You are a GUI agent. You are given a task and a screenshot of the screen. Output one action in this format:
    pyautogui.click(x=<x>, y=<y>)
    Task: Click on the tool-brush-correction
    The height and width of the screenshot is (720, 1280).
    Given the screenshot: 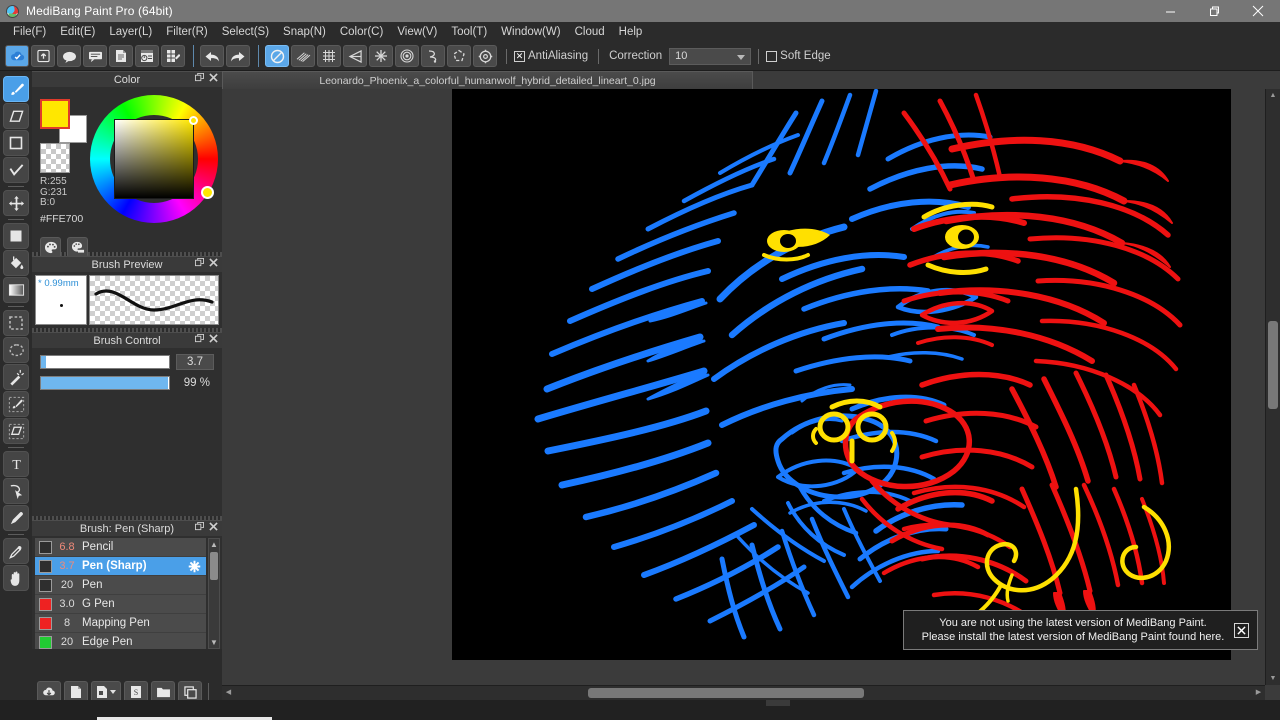 What is the action you would take?
    pyautogui.click(x=16, y=170)
    